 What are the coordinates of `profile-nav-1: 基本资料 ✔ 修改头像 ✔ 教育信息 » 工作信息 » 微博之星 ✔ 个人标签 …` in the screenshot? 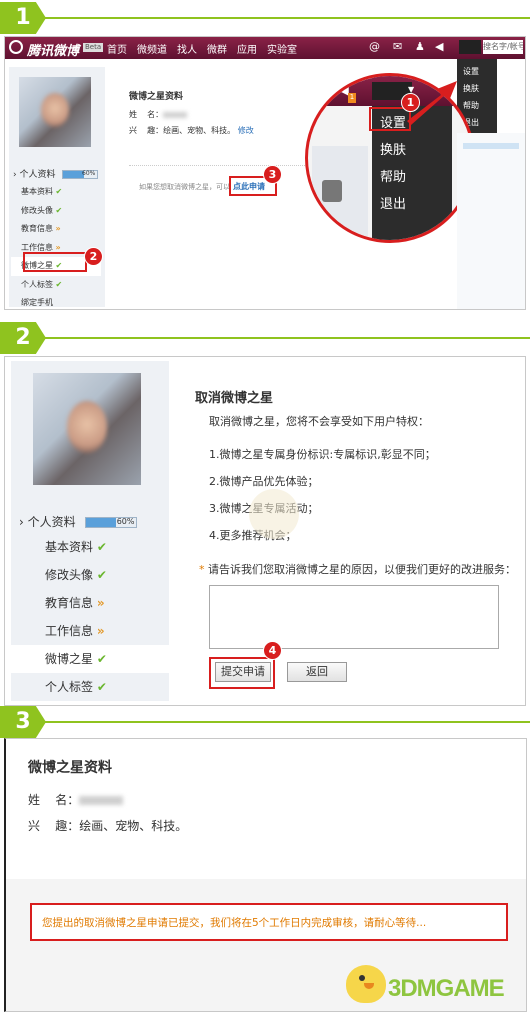 It's located at (56, 246).